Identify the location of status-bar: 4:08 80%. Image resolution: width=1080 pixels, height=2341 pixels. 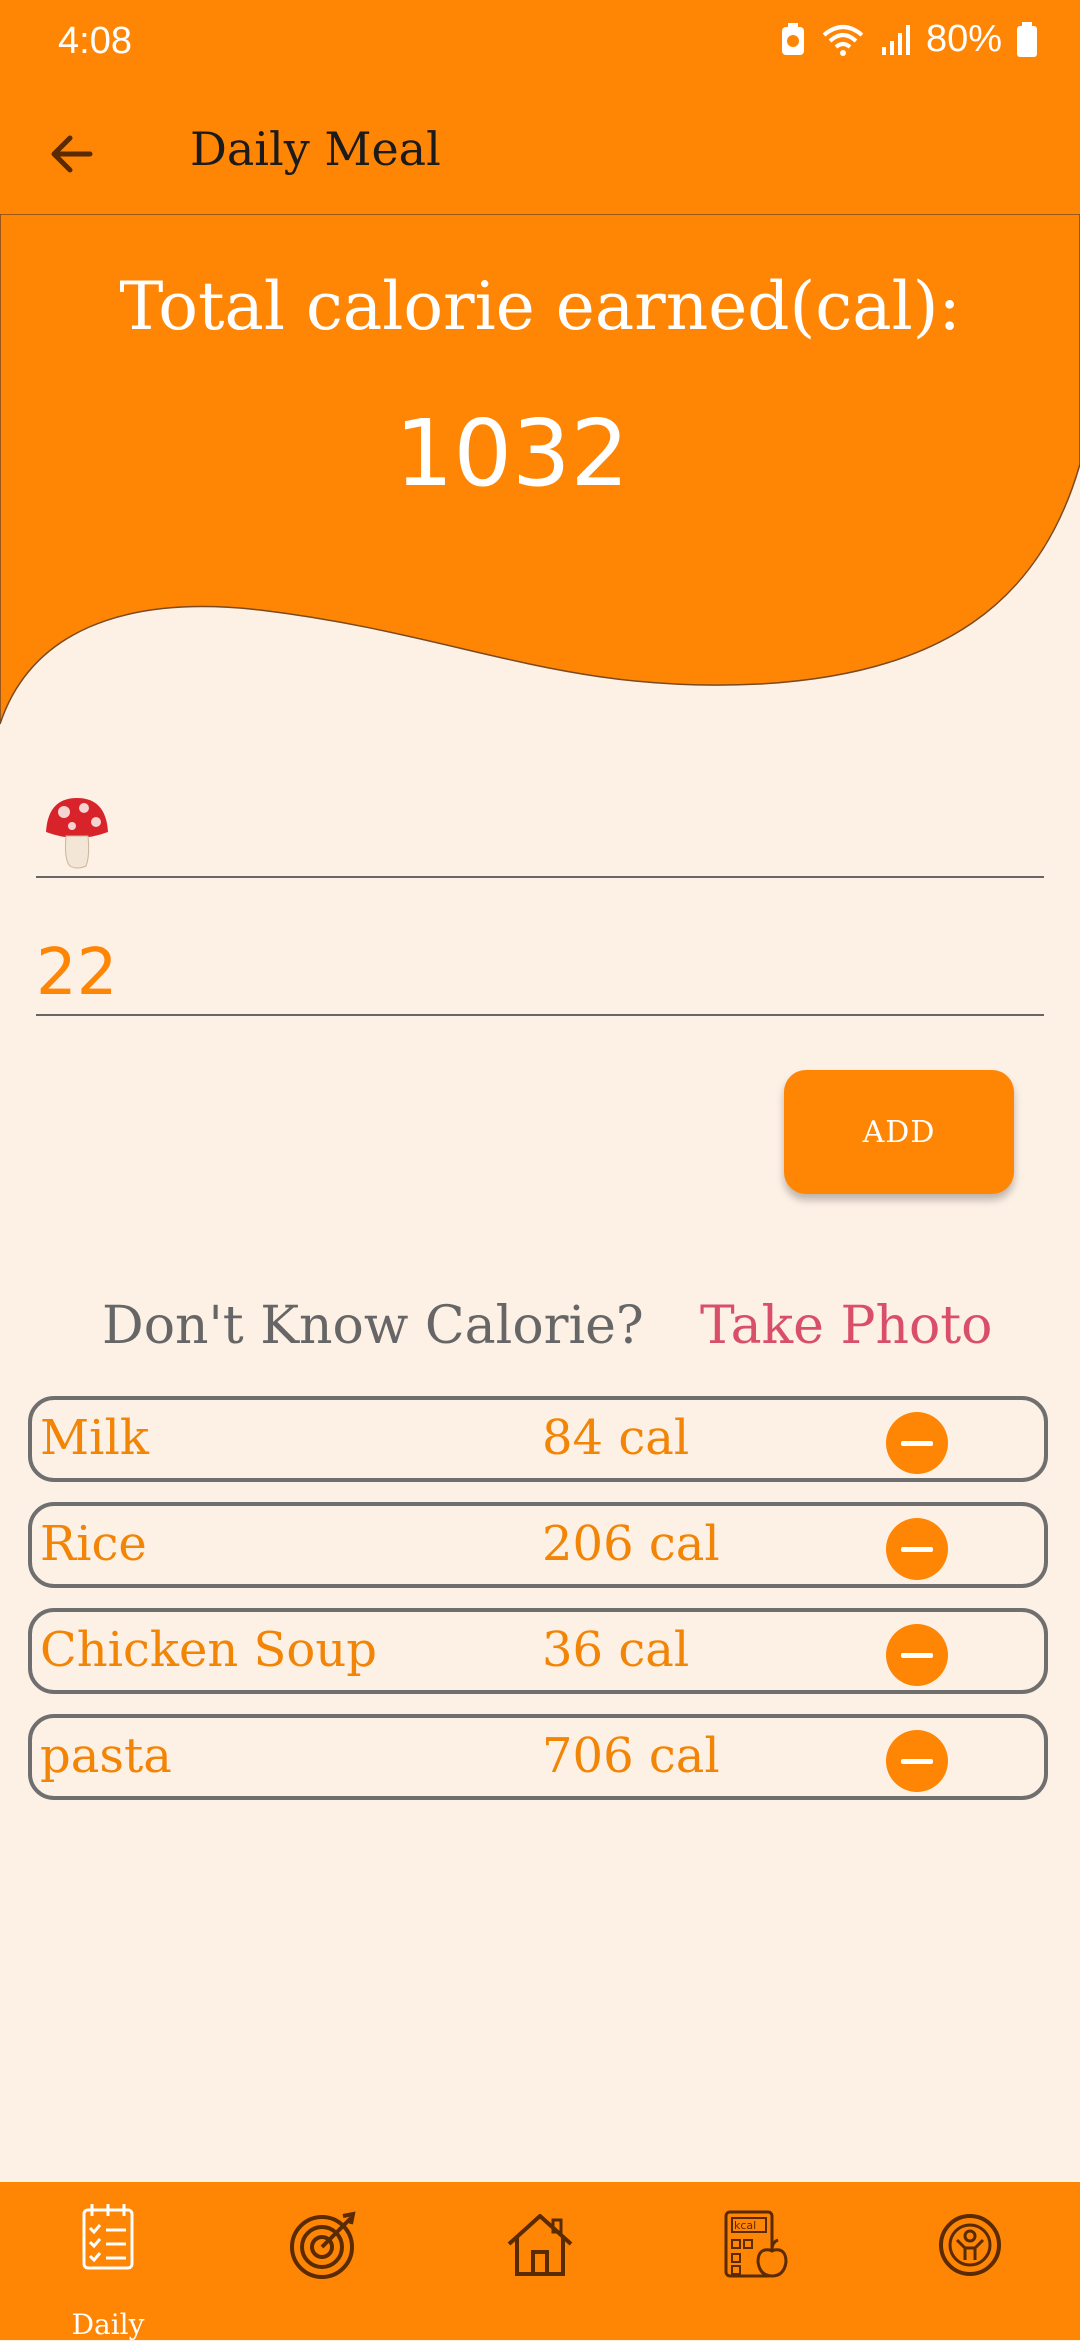
(540, 42).